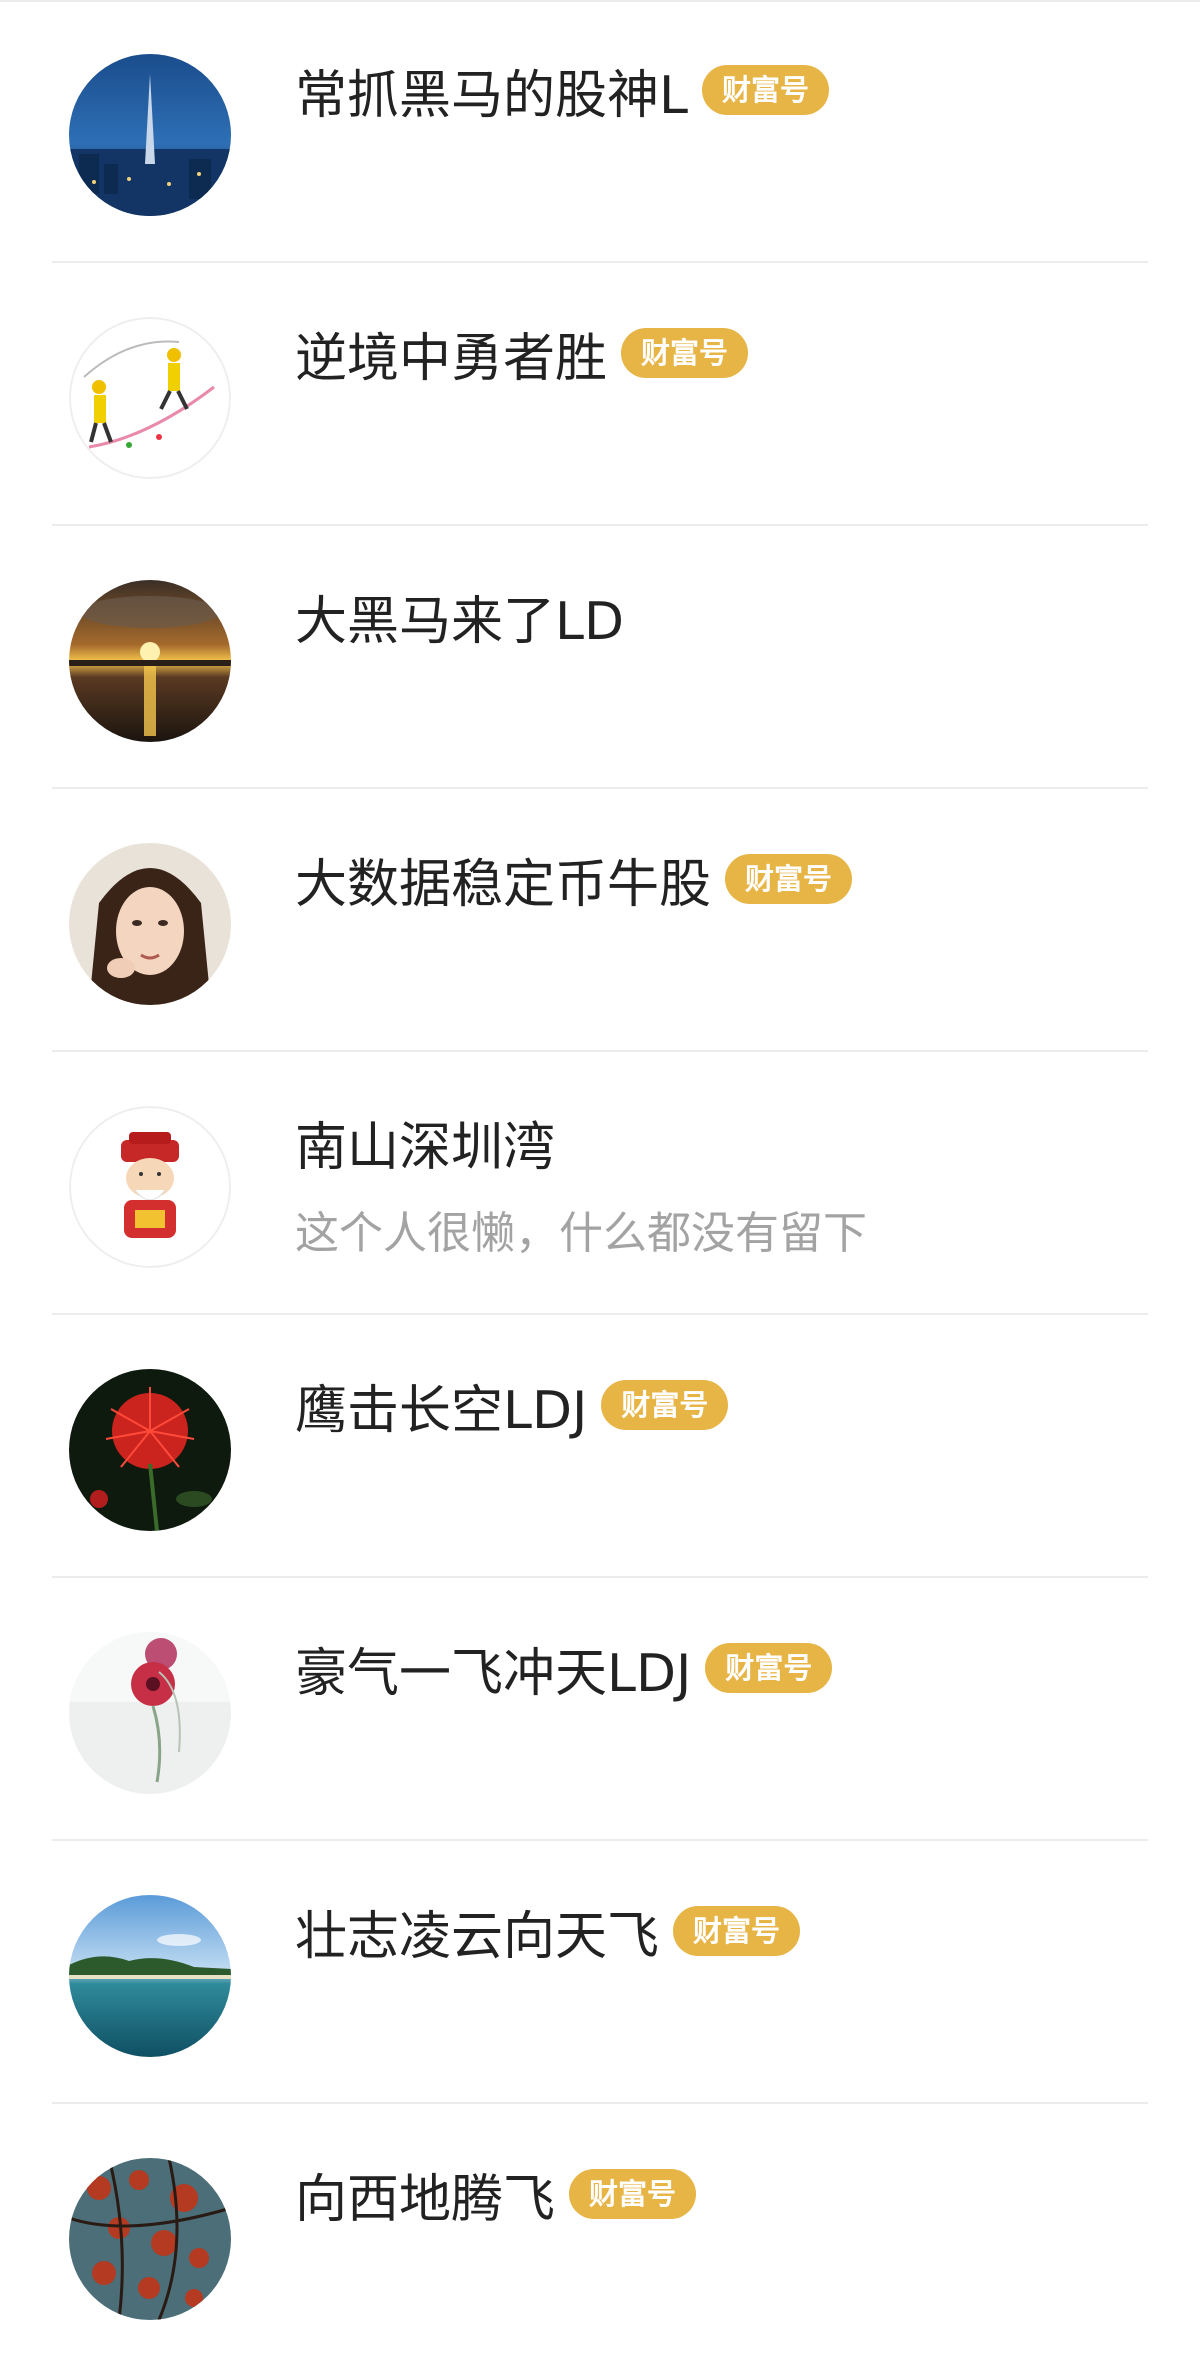 The height and width of the screenshot is (2367, 1200). Describe the element at coordinates (441, 1405) in the screenshot. I see `user-name: 鹰击长空LDJ` at that location.